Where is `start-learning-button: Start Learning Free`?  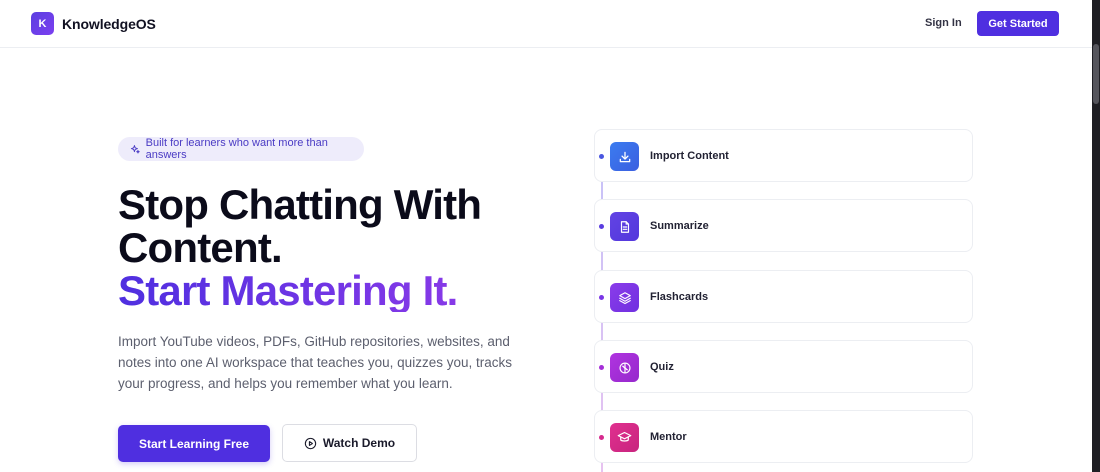
start-learning-button: Start Learning Free is located at coordinates (194, 443).